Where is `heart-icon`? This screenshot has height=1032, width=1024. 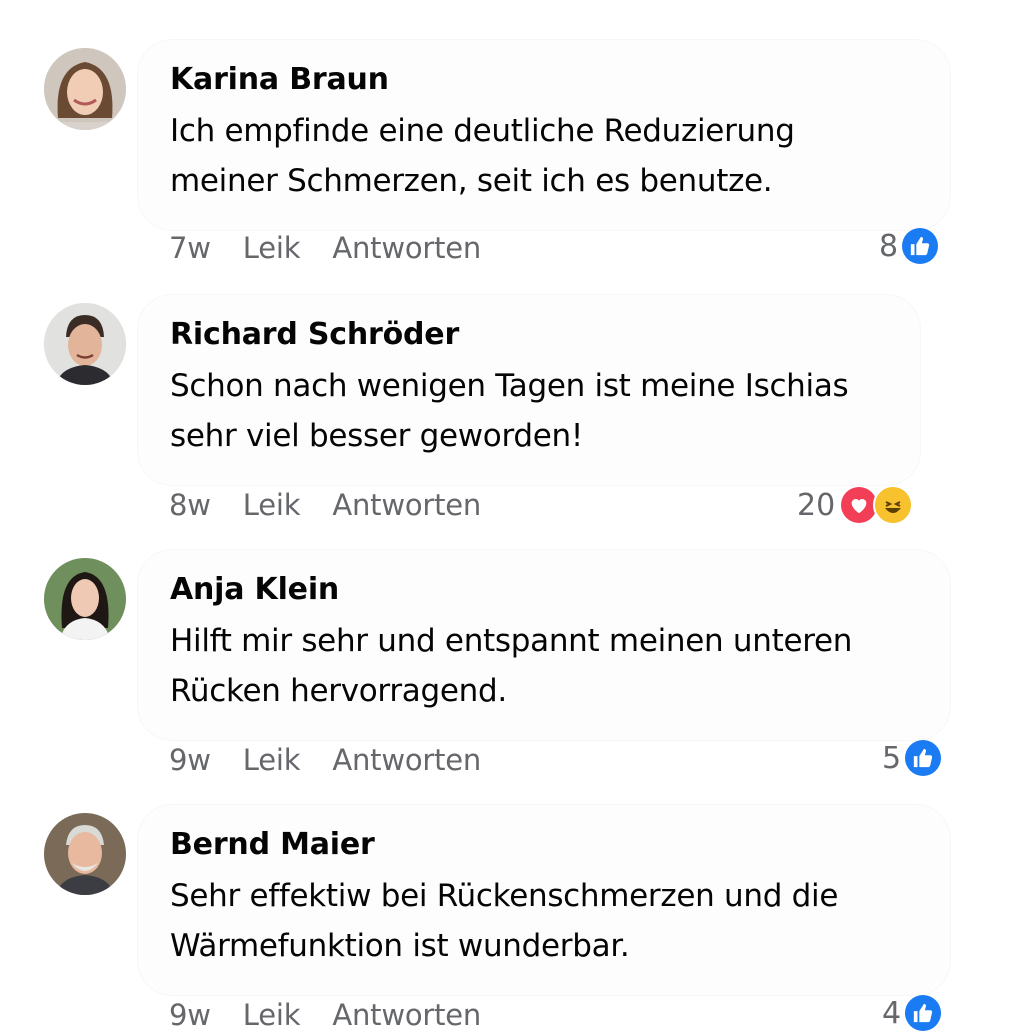
heart-icon is located at coordinates (859, 505).